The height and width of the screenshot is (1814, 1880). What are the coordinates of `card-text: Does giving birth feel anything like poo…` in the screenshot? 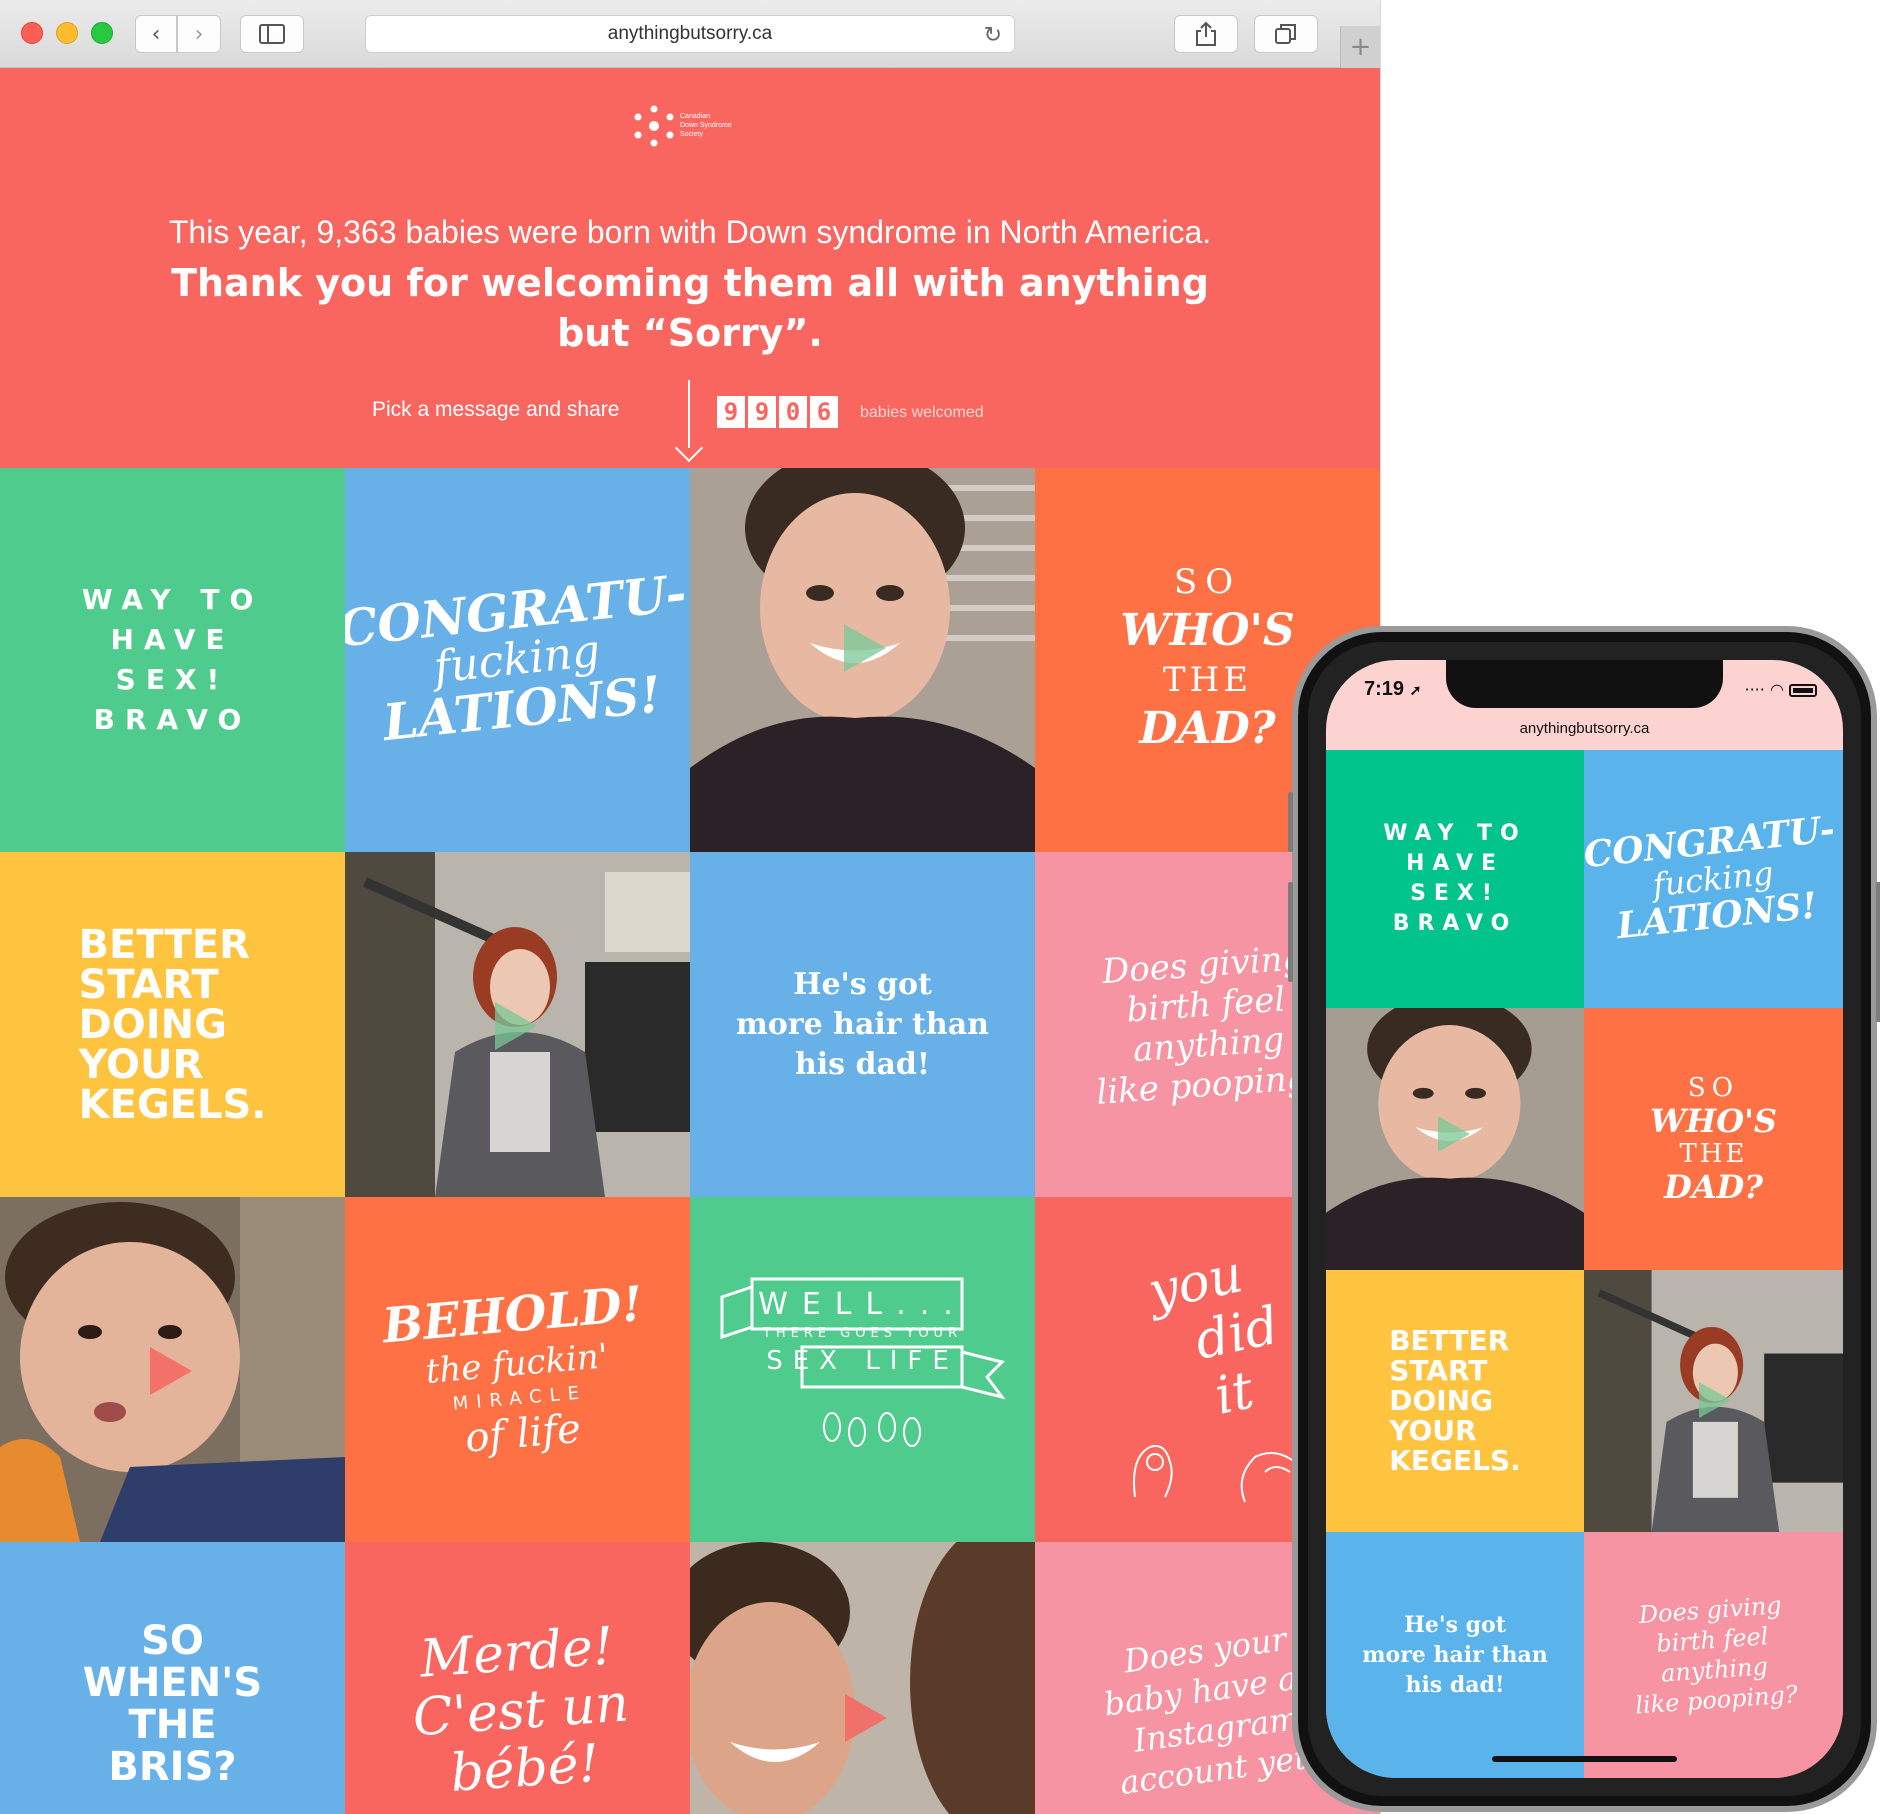 It's located at (1716, 1655).